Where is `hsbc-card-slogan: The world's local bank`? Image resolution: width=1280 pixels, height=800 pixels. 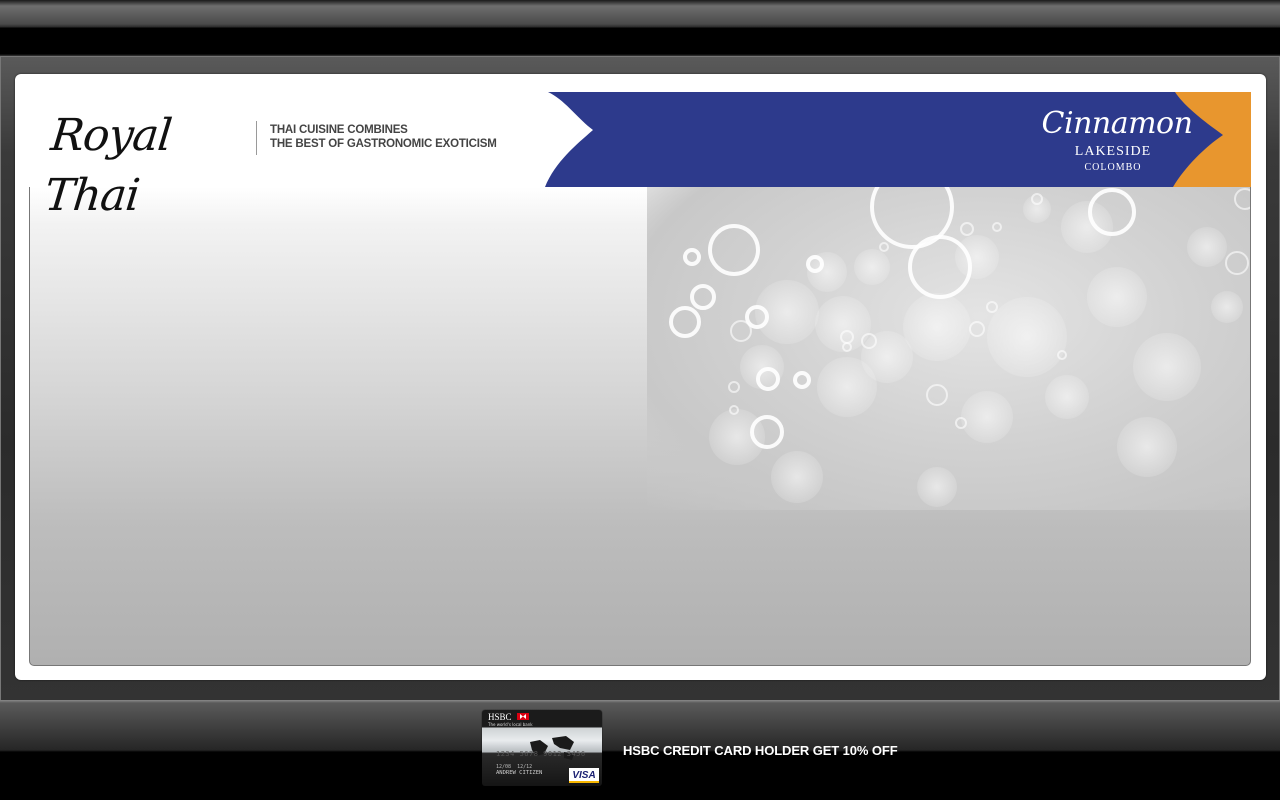
hsbc-card-slogan: The world's local bank is located at coordinates (510, 724).